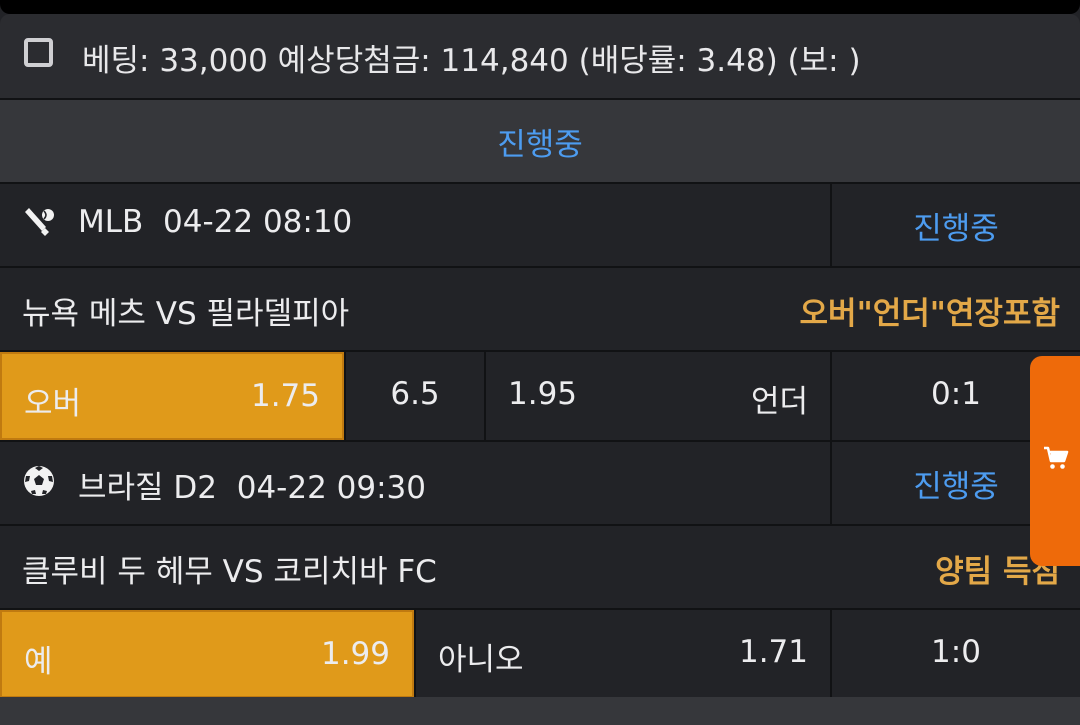 The width and height of the screenshot is (1080, 725). What do you see at coordinates (543, 394) in the screenshot?
I see `odds-value: 1.95` at bounding box center [543, 394].